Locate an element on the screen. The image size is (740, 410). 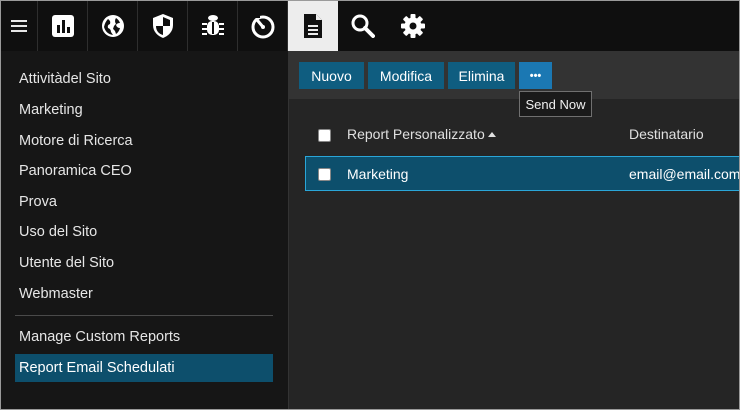
reports-button is located at coordinates (313, 26).